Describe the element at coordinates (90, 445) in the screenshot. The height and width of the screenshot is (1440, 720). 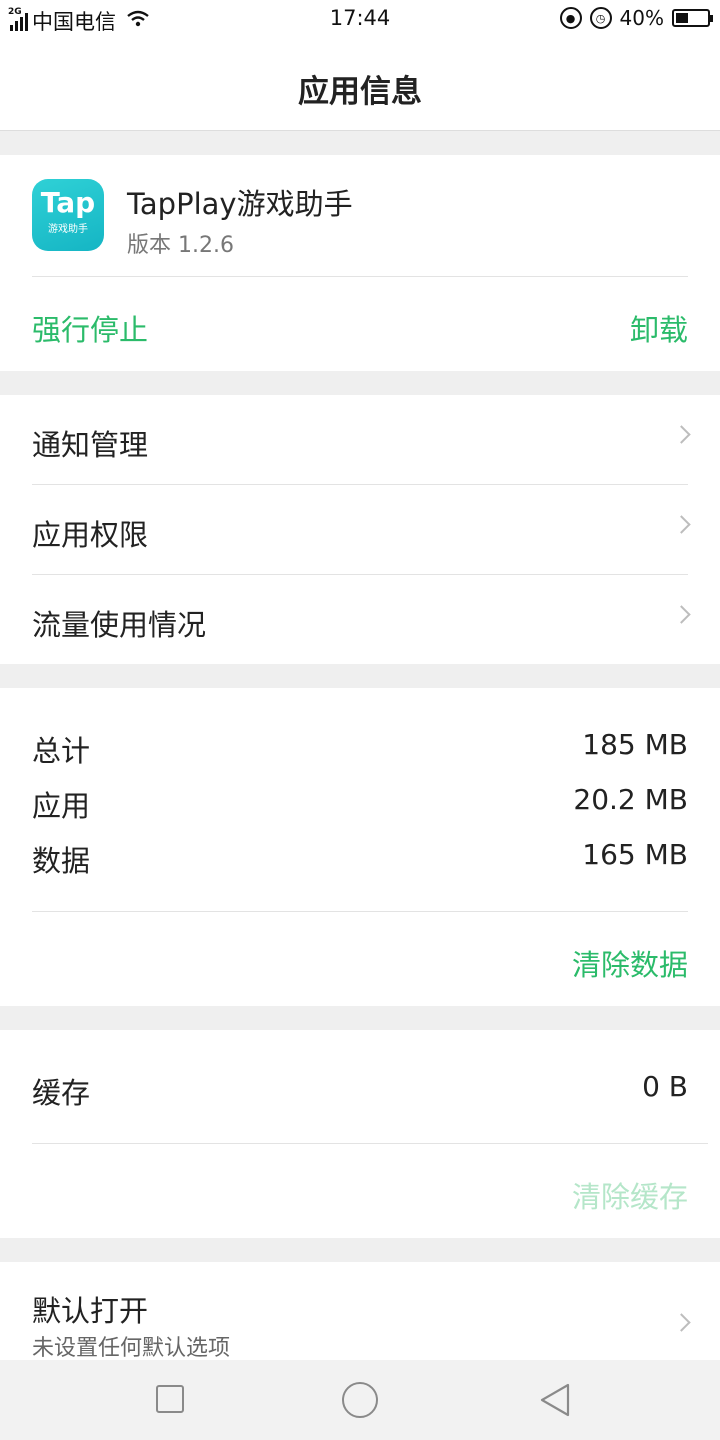
I see `settings-item-label: 通知管理` at that location.